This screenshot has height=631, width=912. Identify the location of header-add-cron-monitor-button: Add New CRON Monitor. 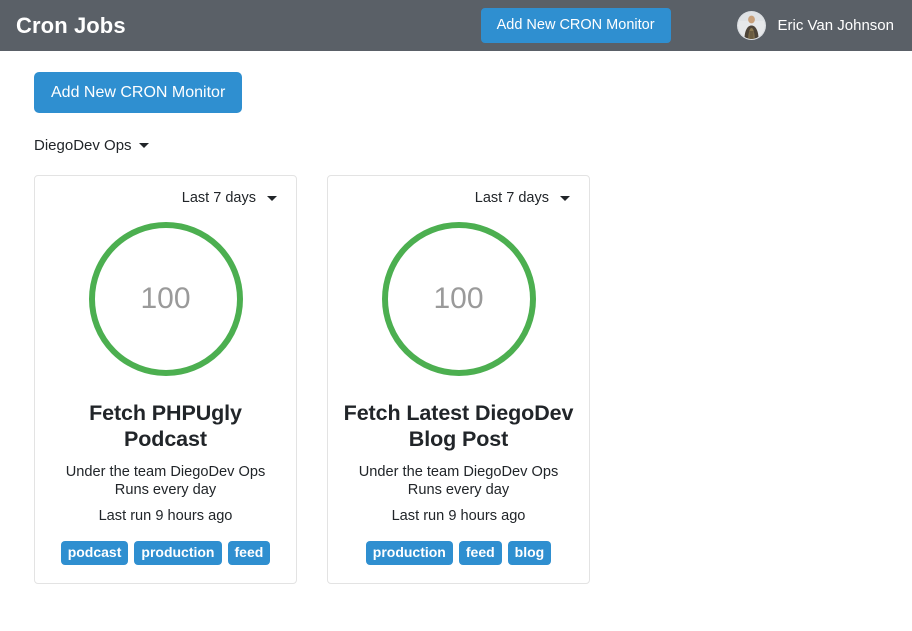
(575, 25).